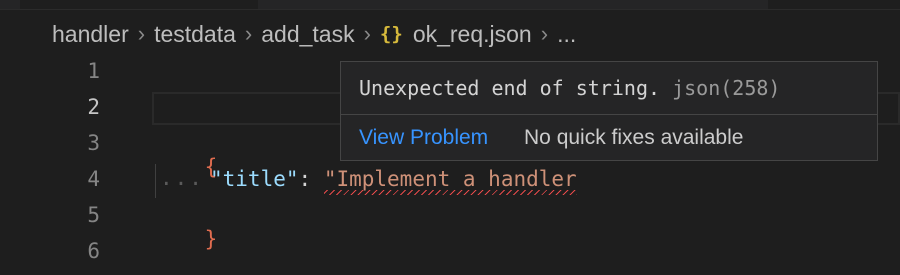 This screenshot has height=275, width=900. I want to click on json-colon: :, so click(311, 179).